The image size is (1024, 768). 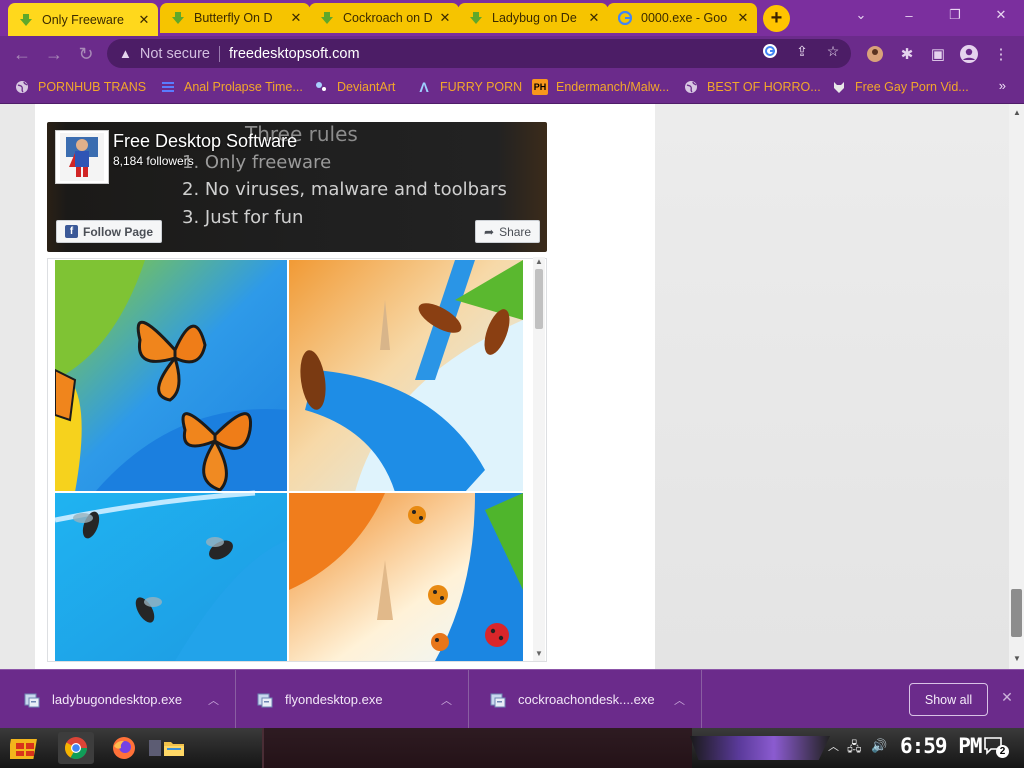 I want to click on side-panel-icon: ▣, so click(x=938, y=54).